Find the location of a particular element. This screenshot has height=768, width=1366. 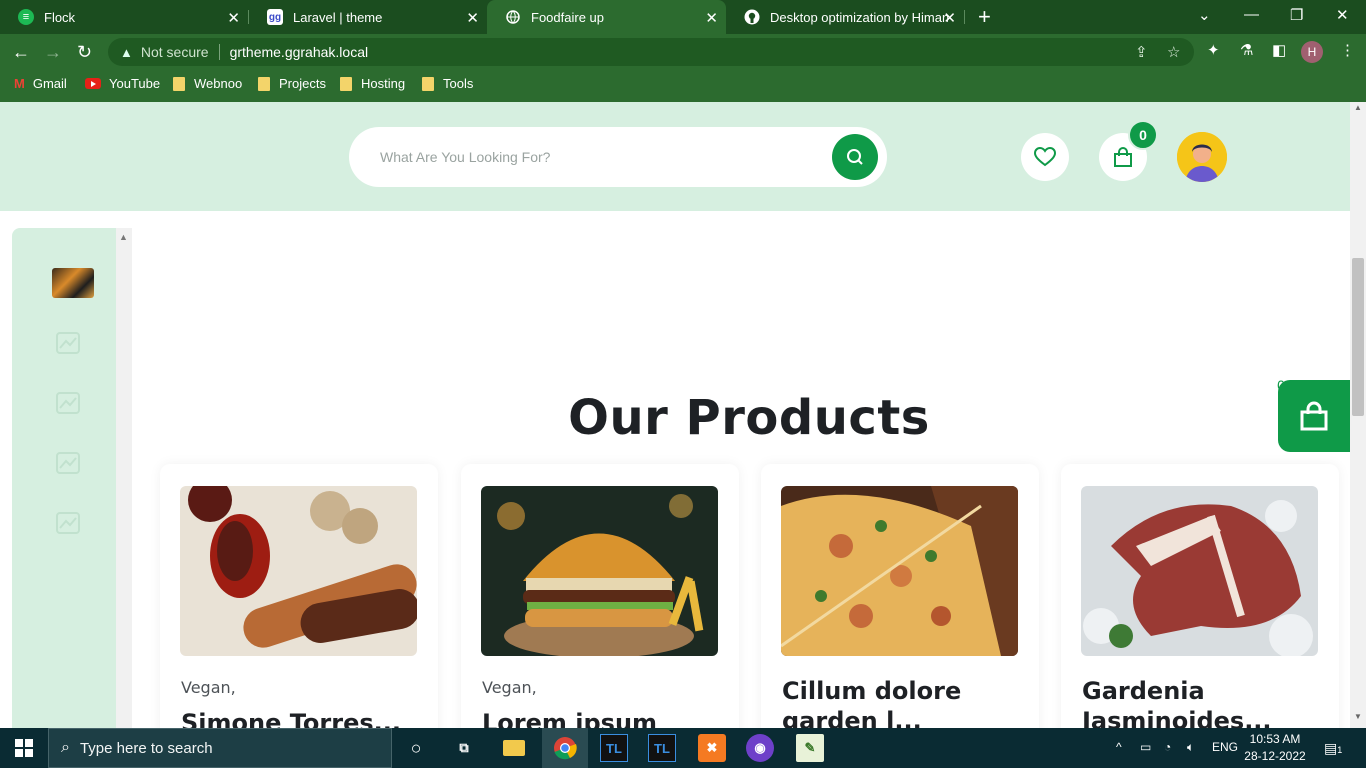

bookmark-label: Gmail is located at coordinates (49, 83).